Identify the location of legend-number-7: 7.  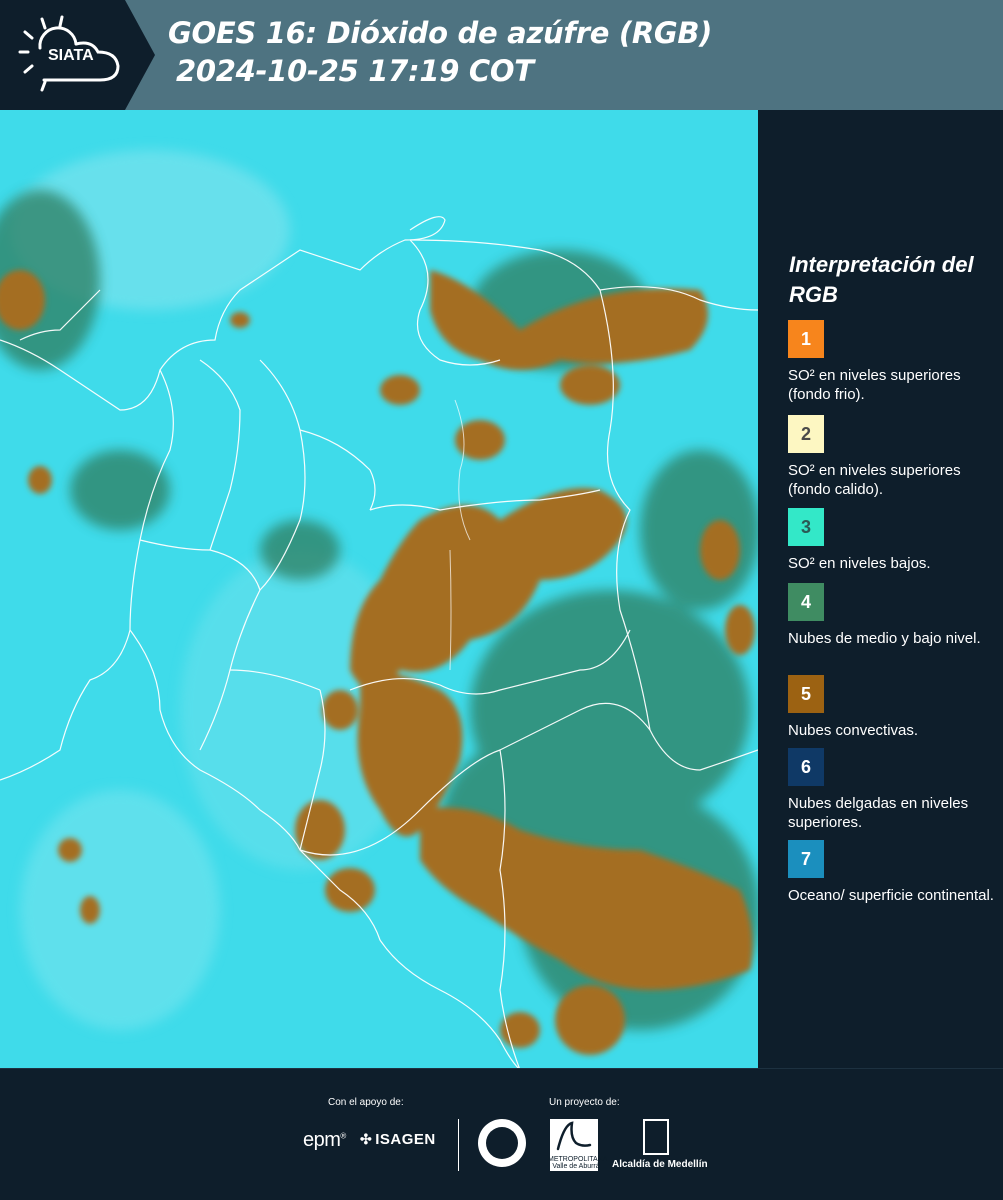
(805, 858).